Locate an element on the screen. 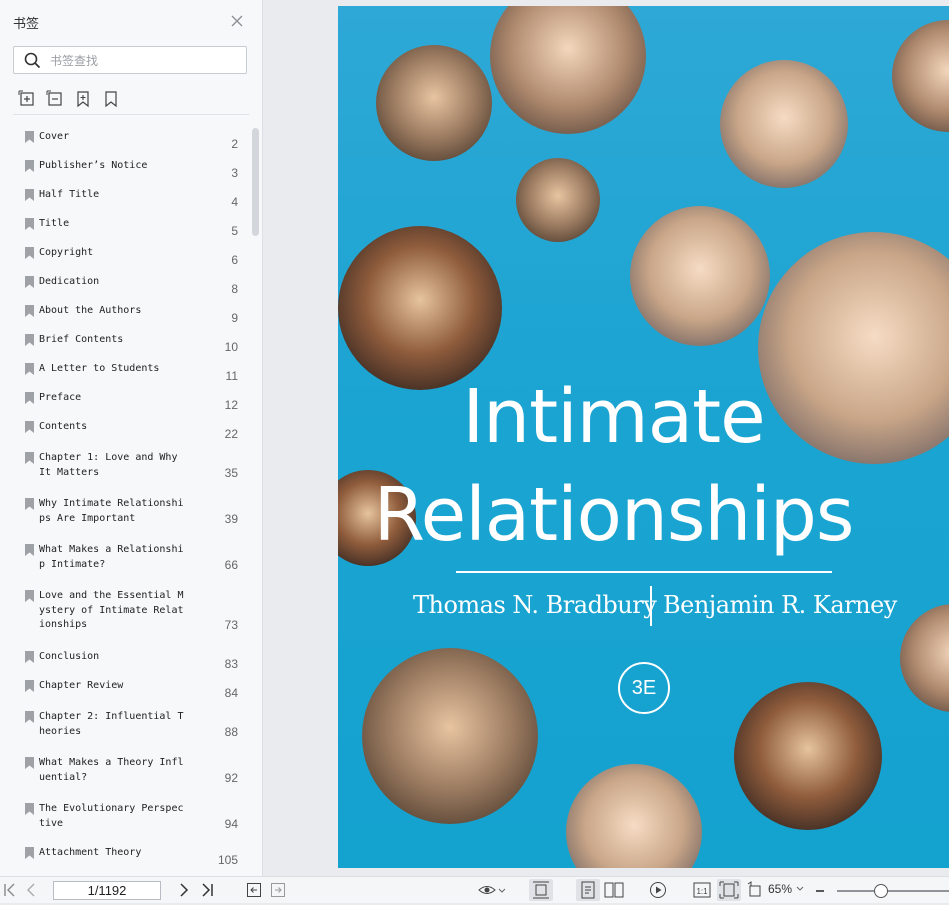  bookmark-label: Preface is located at coordinates (60, 397).